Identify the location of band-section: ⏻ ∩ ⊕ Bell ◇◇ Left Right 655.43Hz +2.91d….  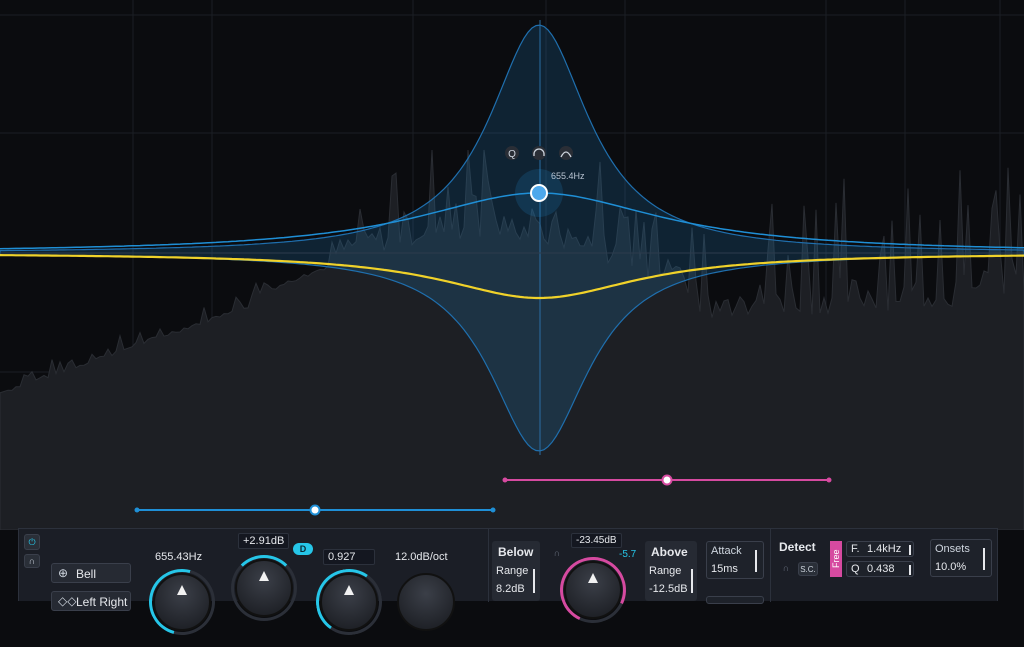
(254, 588).